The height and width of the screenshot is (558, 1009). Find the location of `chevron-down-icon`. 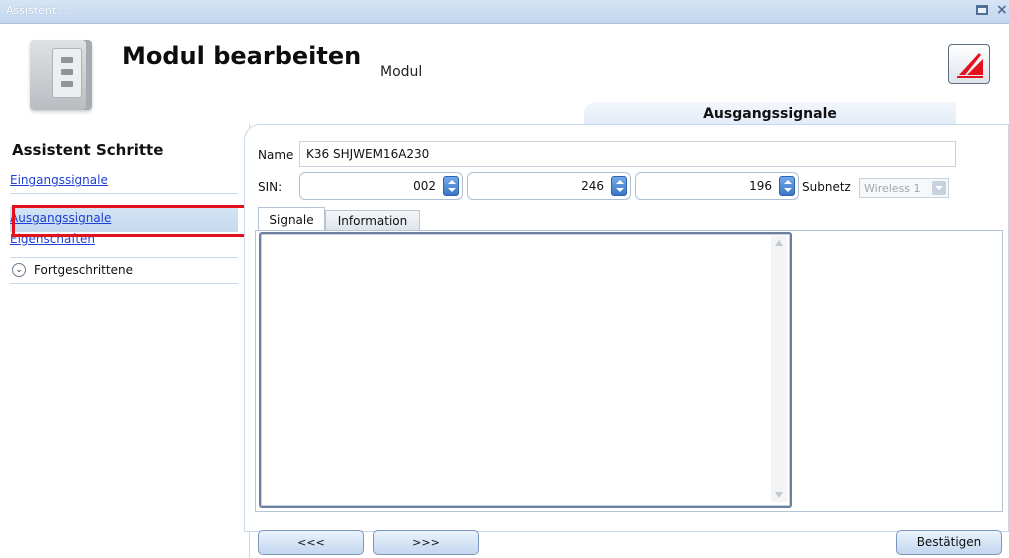

chevron-down-icon is located at coordinates (939, 188).